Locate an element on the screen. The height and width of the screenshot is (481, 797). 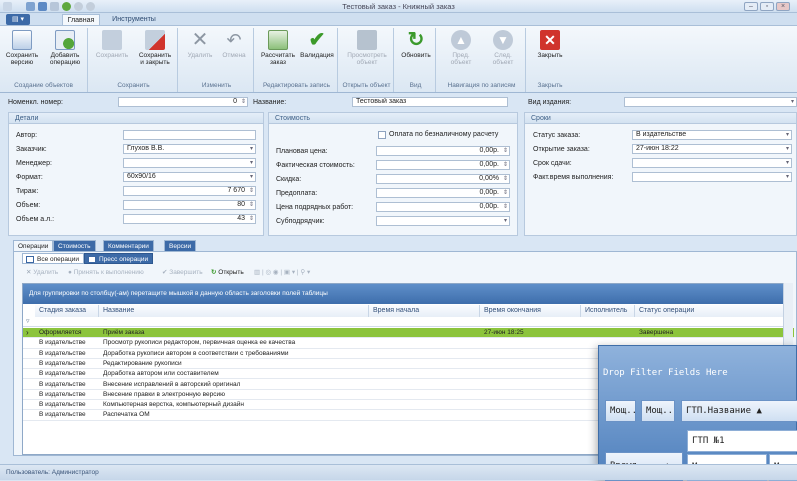
terms-title: Сроки is located at coordinates (660, 118).